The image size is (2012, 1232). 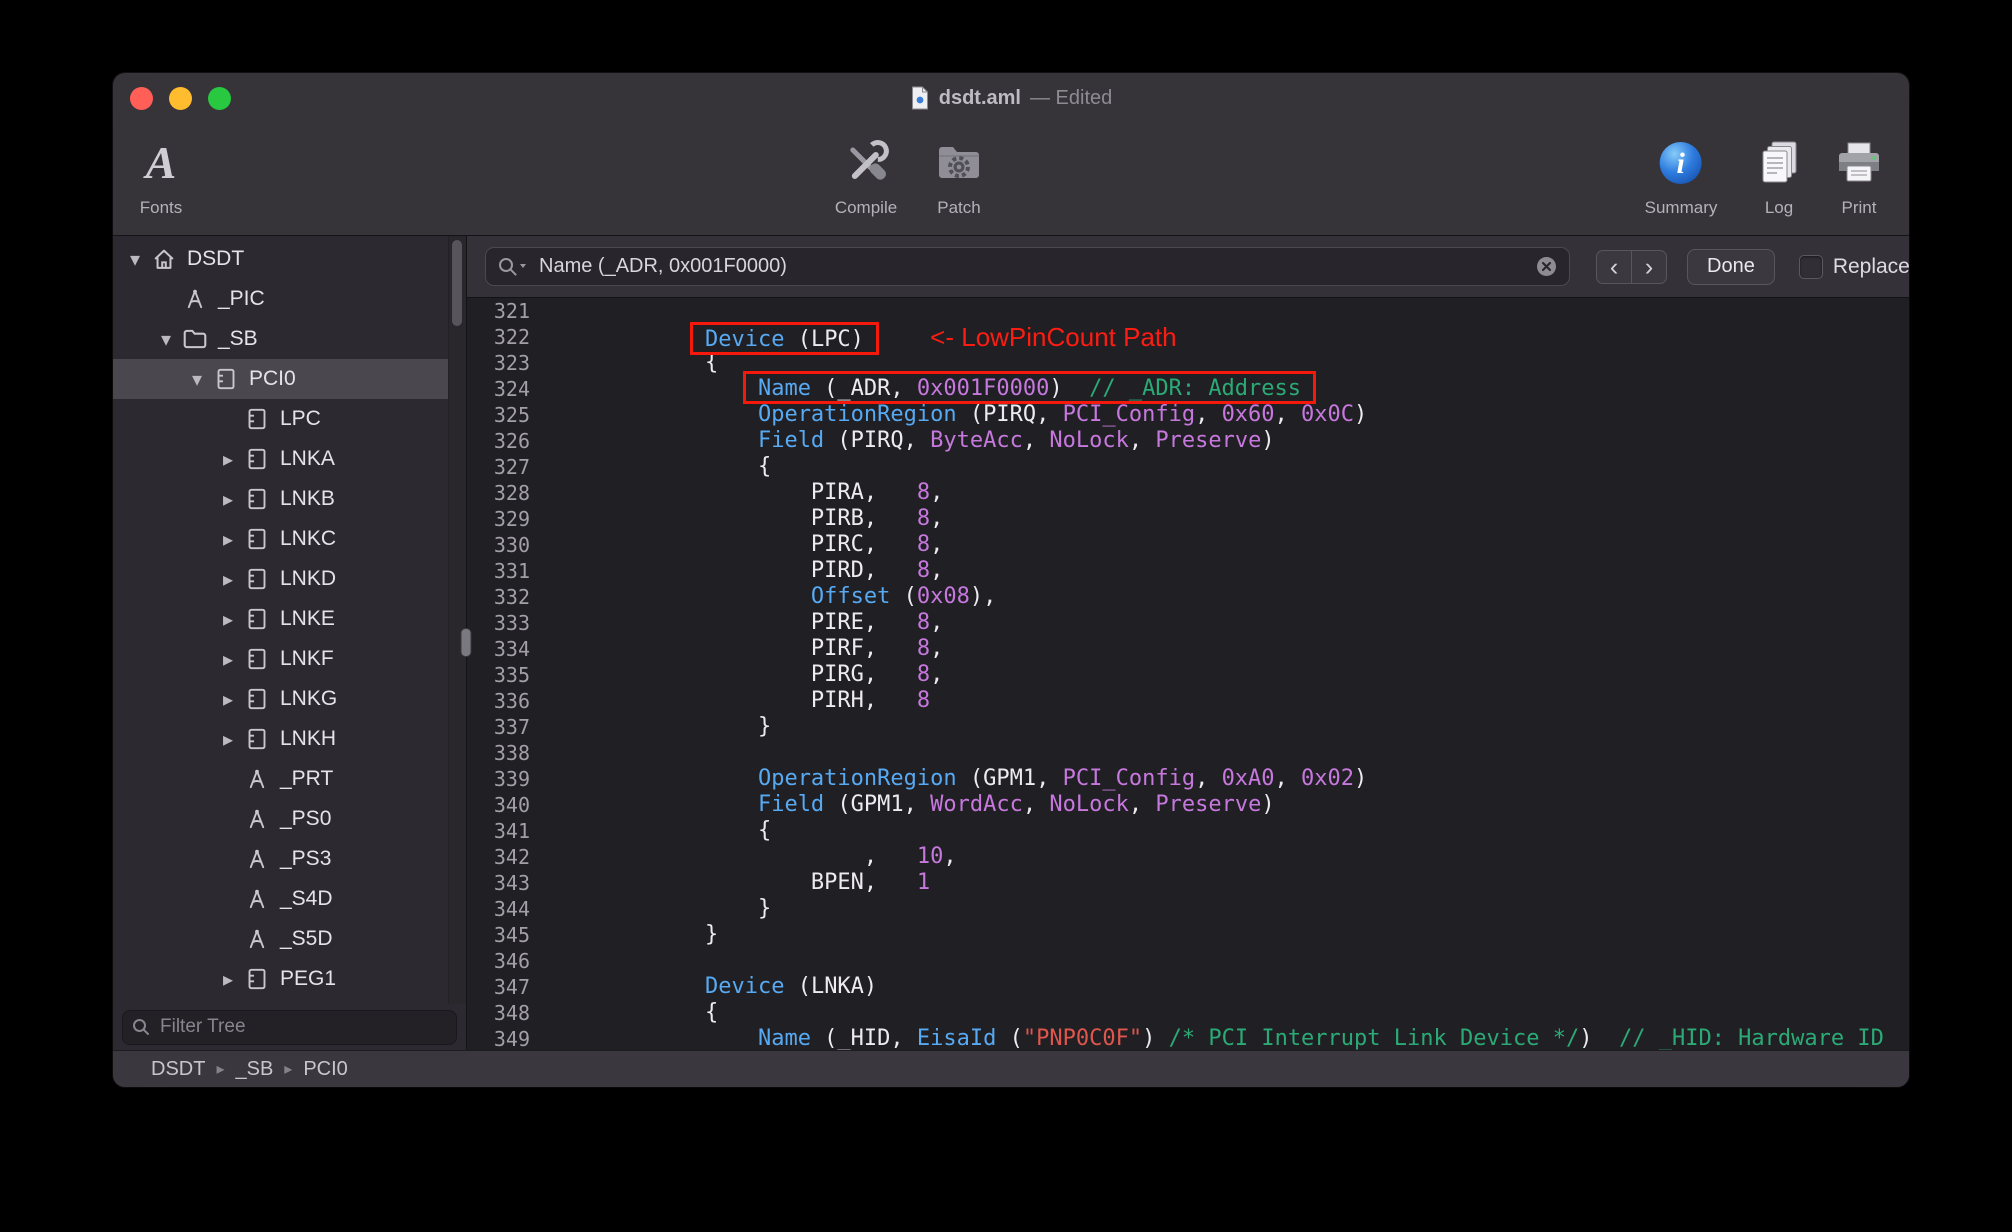 I want to click on compile-button: Compile, so click(x=866, y=174).